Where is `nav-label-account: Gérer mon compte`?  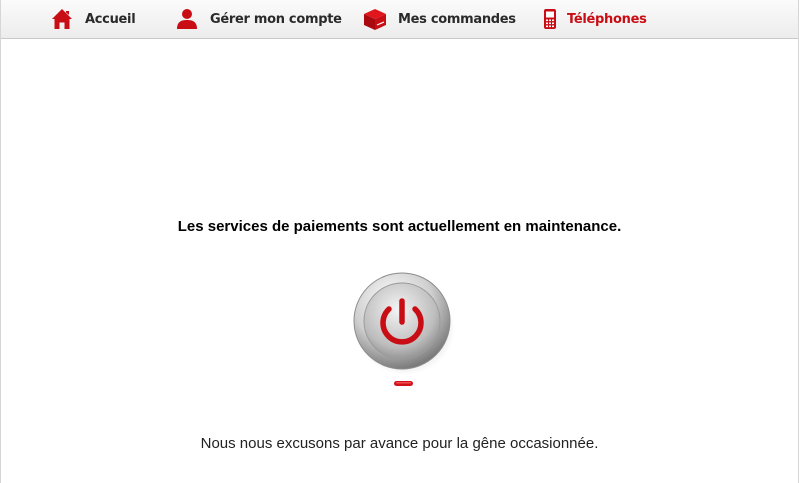 nav-label-account: Gérer mon compte is located at coordinates (276, 19).